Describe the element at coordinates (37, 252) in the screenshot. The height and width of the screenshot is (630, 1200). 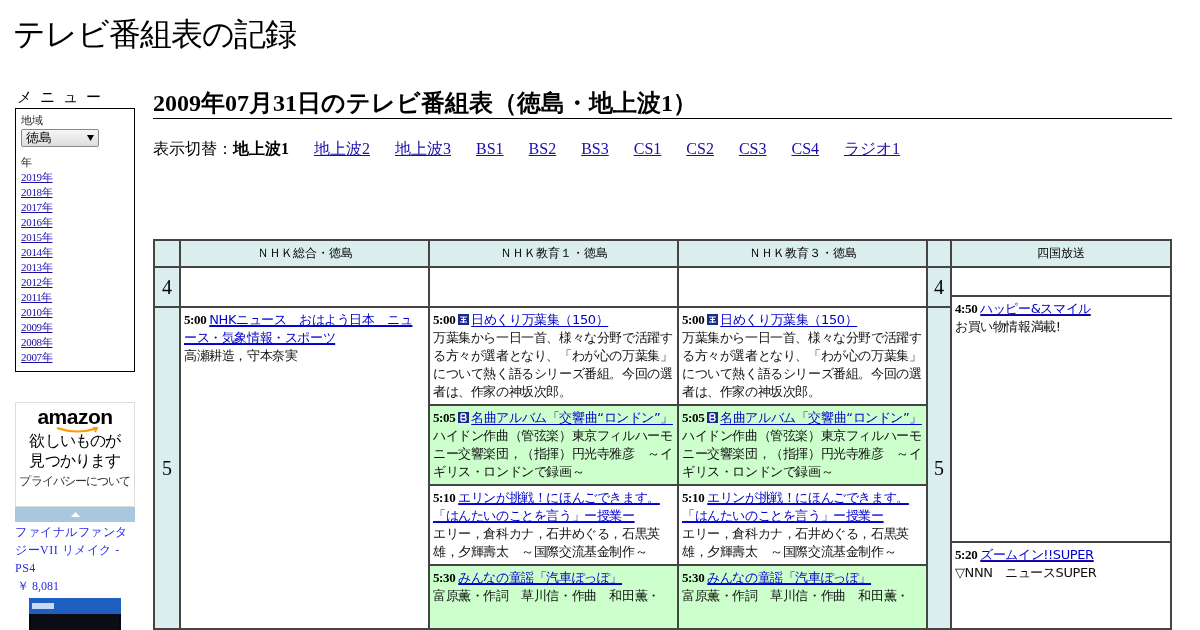
I see `year-link: 2014年` at that location.